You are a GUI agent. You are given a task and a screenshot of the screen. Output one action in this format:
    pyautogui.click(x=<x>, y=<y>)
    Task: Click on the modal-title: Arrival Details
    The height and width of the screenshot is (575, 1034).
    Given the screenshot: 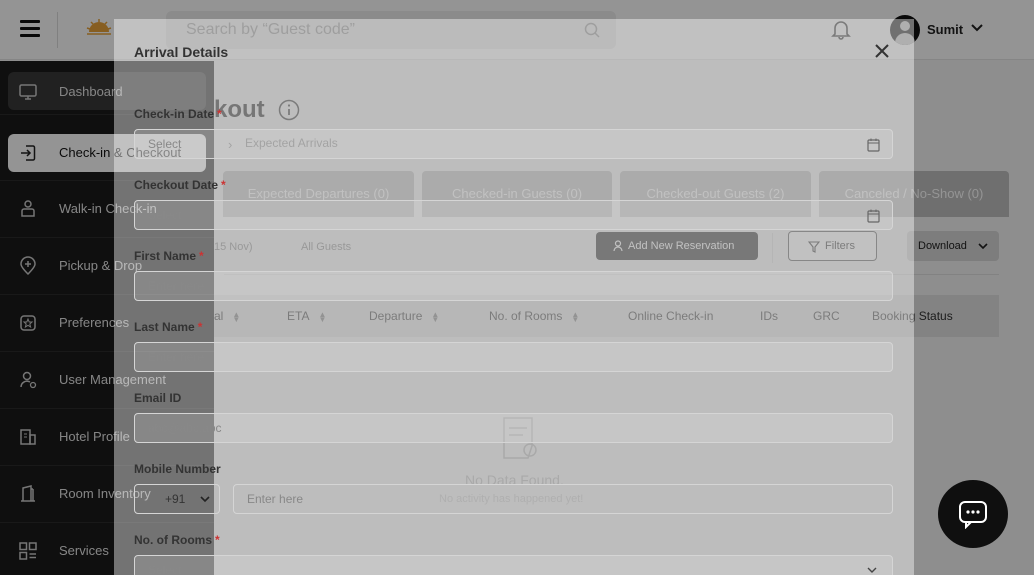 What is the action you would take?
    pyautogui.click(x=181, y=52)
    